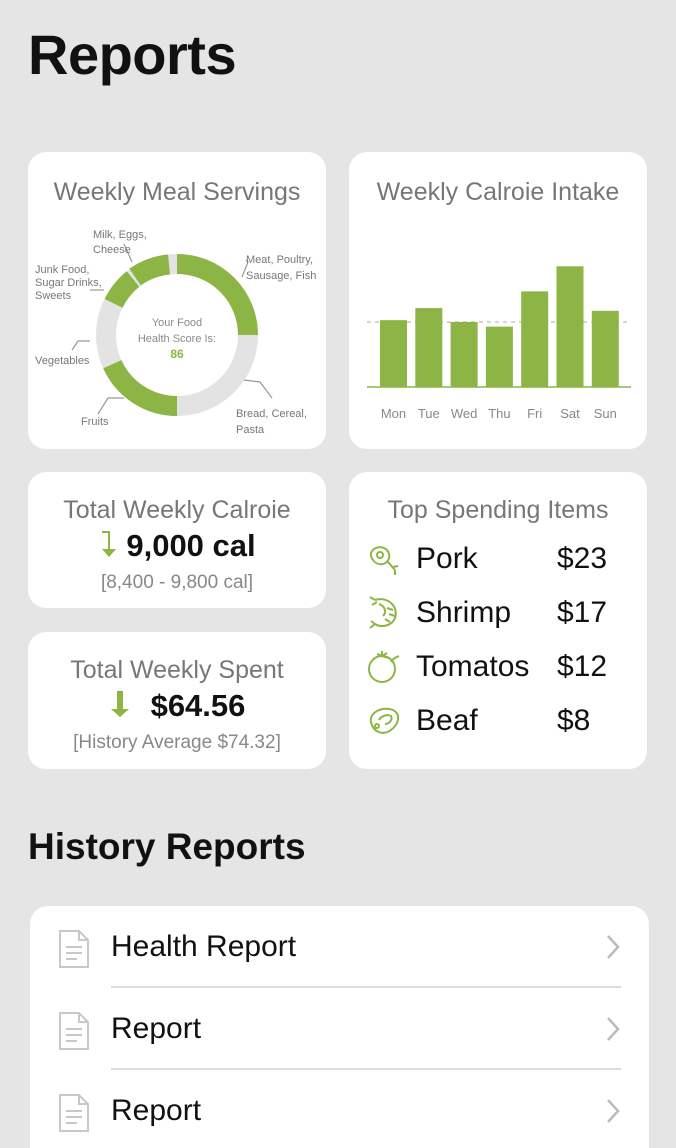 This screenshot has width=676, height=1148. Describe the element at coordinates (62, 361) in the screenshot. I see `label-vegetables: Vegetables` at that location.